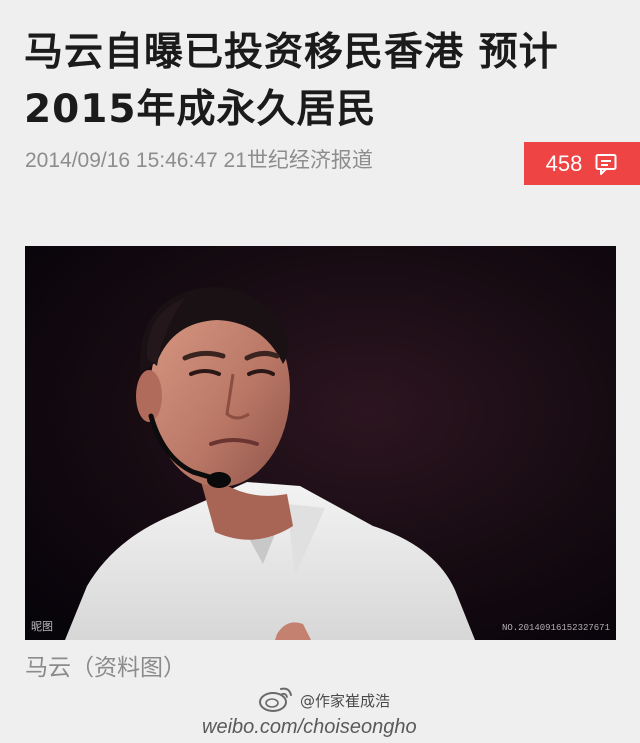 The image size is (640, 743). I want to click on comment-count-button: 458, so click(582, 163).